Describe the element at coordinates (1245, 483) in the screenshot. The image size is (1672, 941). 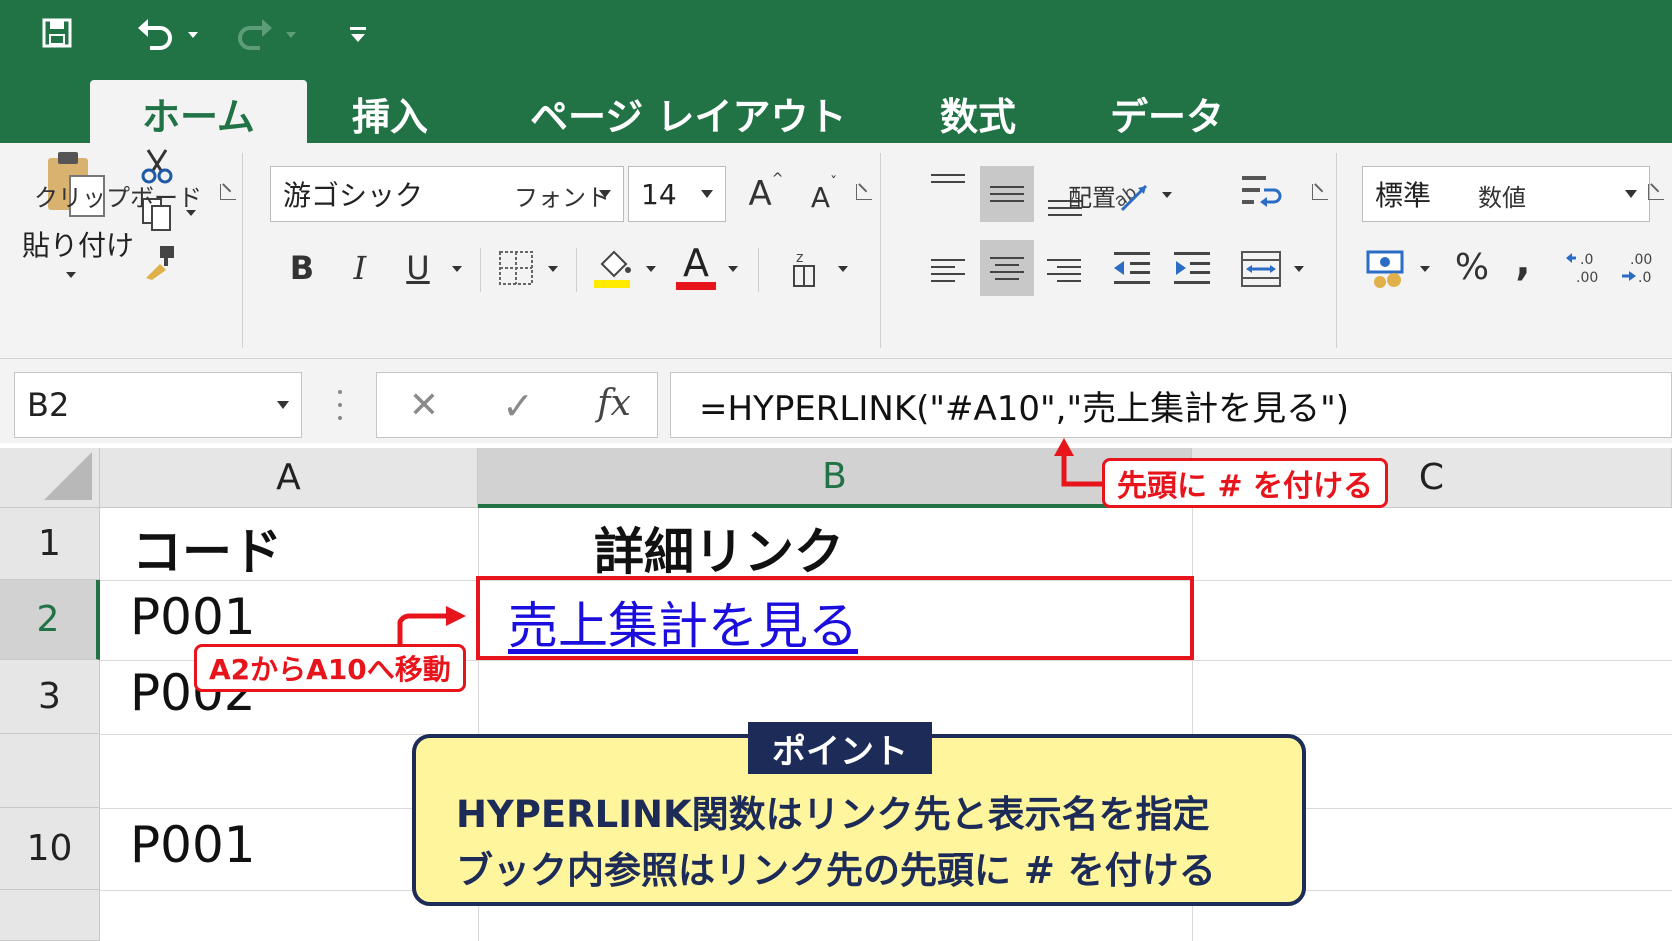
I see `hash-note: 先頭に # を付ける` at that location.